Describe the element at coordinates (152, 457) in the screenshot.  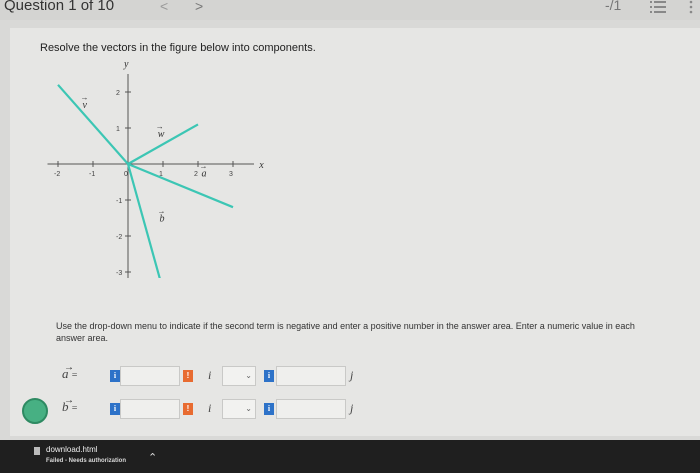
I see `chevron-up-icon: ⌃` at that location.